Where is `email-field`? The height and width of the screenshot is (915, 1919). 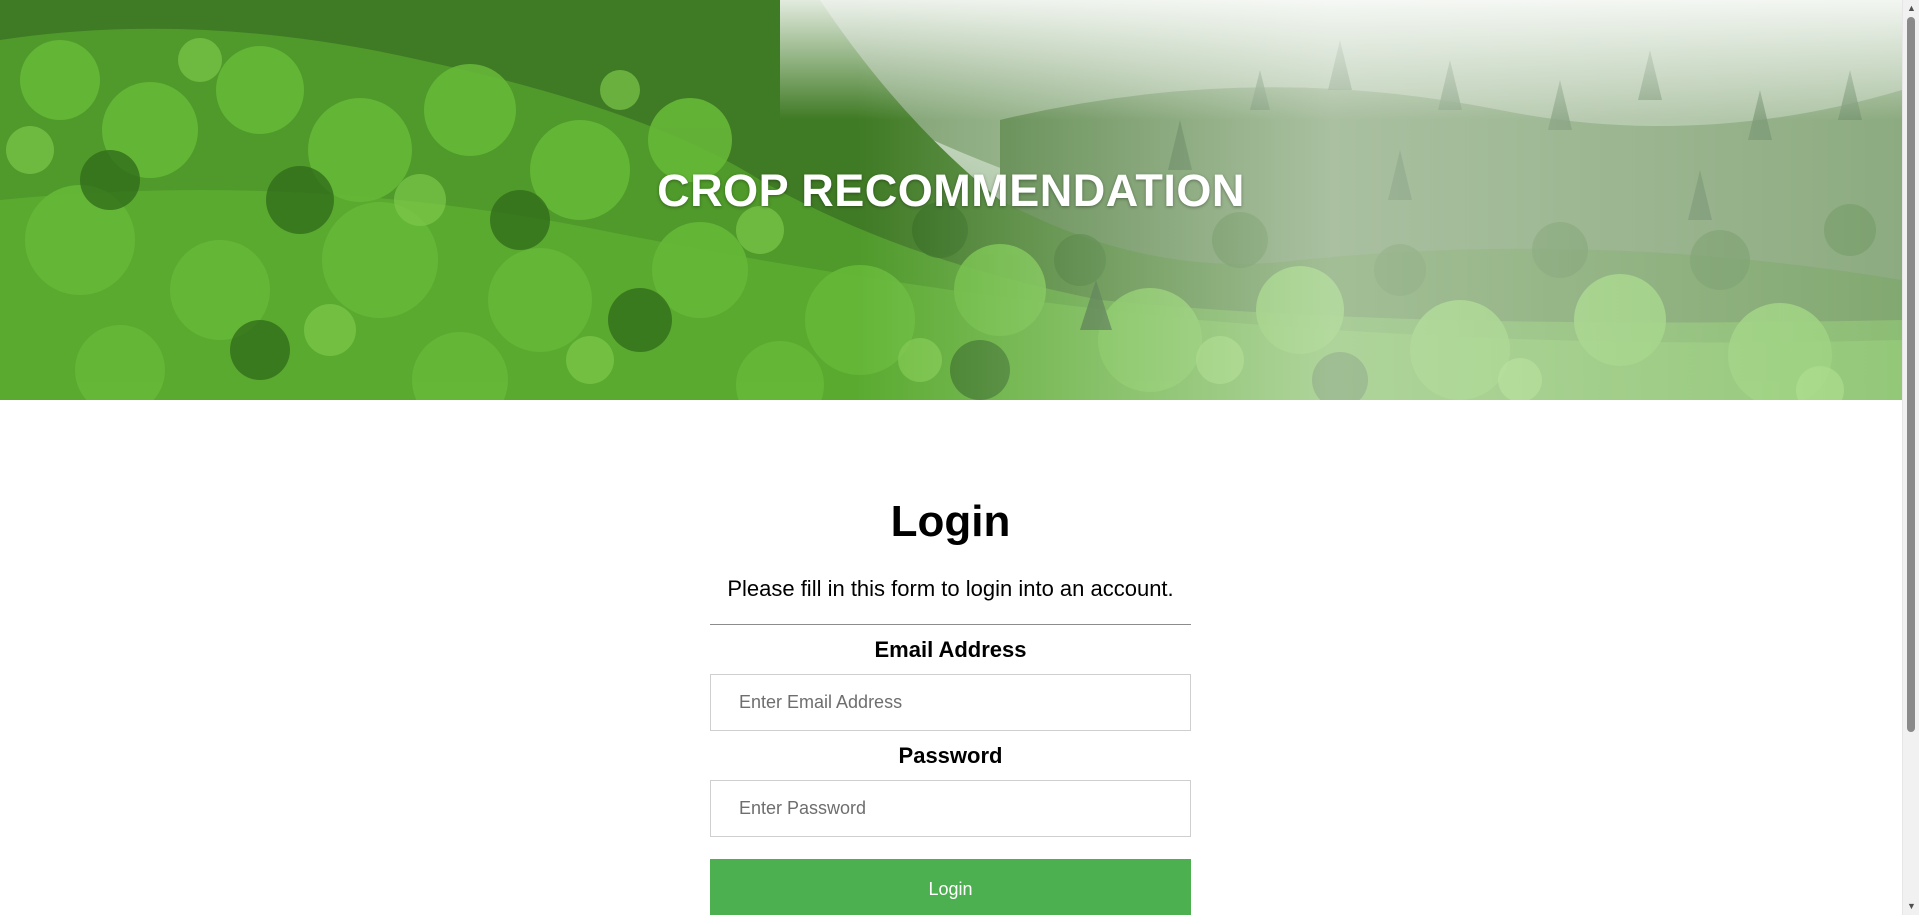
email-field is located at coordinates (950, 702).